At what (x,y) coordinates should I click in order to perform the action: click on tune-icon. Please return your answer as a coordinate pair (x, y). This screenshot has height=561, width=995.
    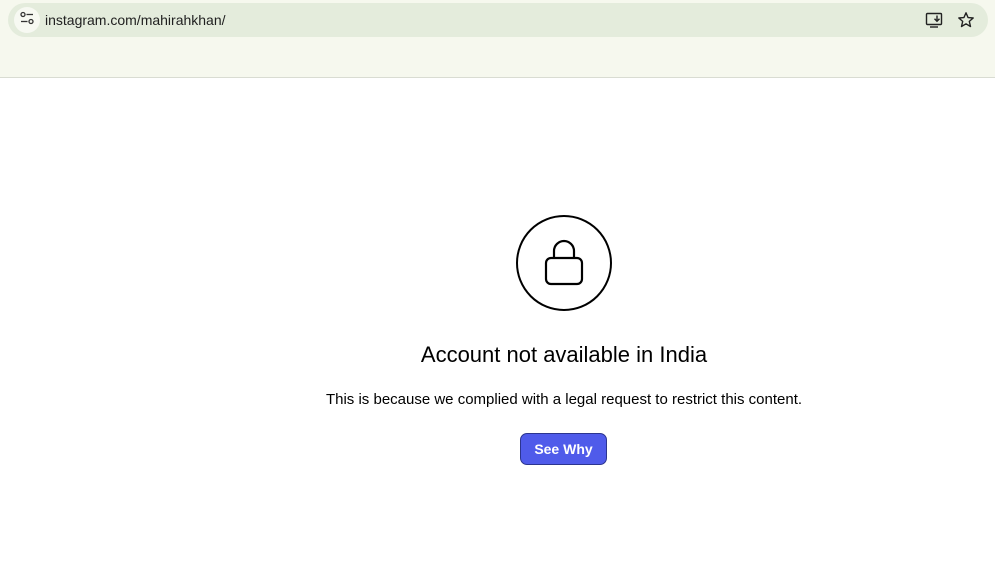
    Looking at the image, I should click on (27, 20).